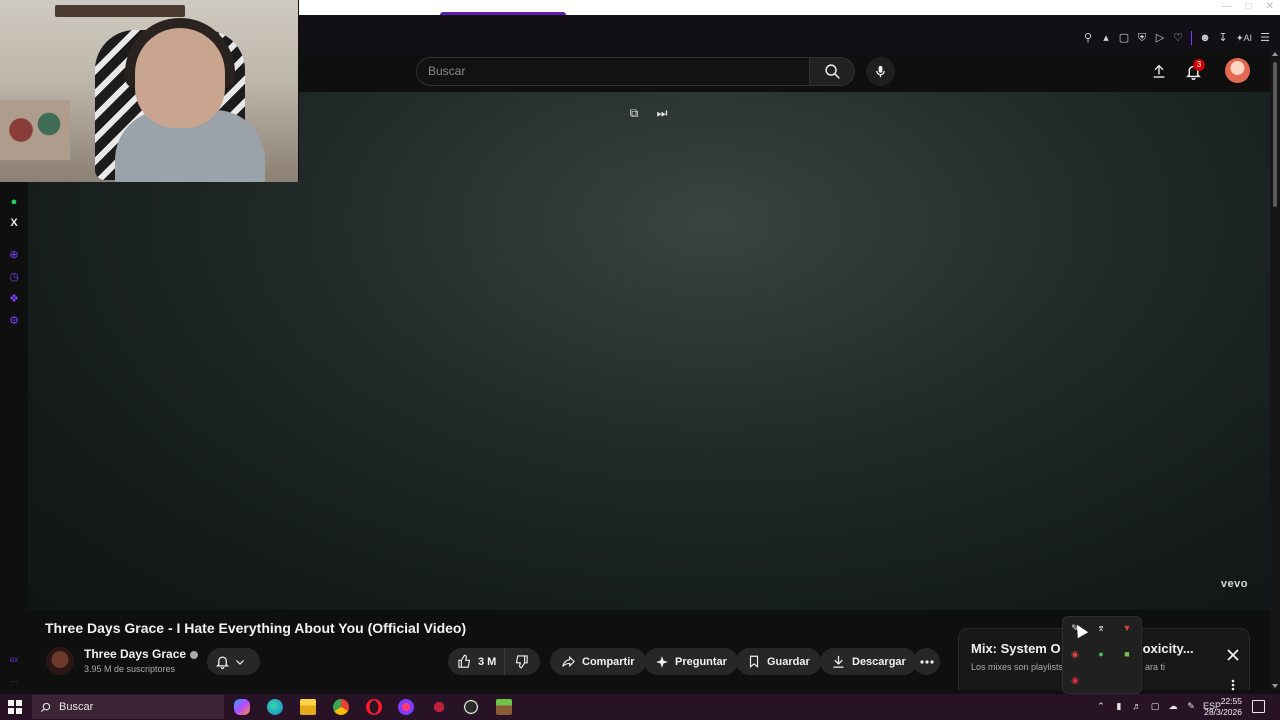 The height and width of the screenshot is (720, 1280). Describe the element at coordinates (477, 661) in the screenshot. I see `like-button: 3 M` at that location.